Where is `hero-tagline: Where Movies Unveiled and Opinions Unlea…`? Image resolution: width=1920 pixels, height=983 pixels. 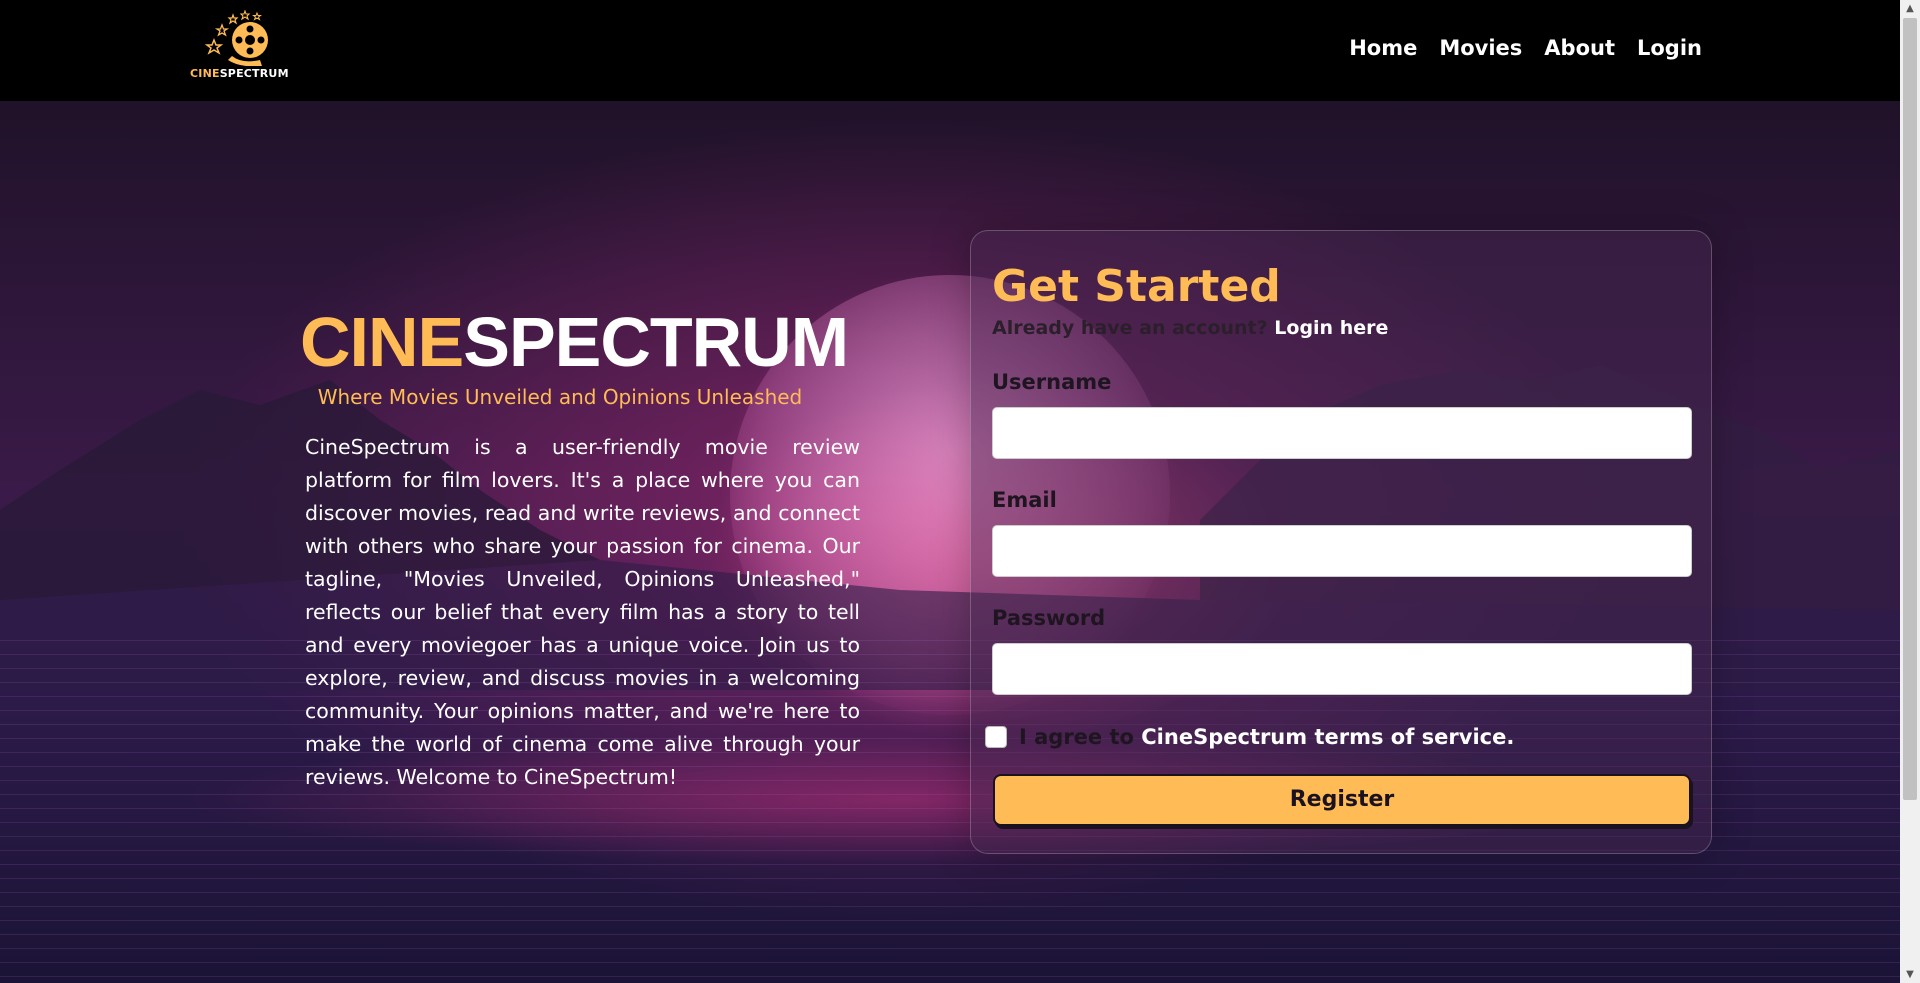 hero-tagline: Where Movies Unveiled and Opinions Unlea… is located at coordinates (560, 397).